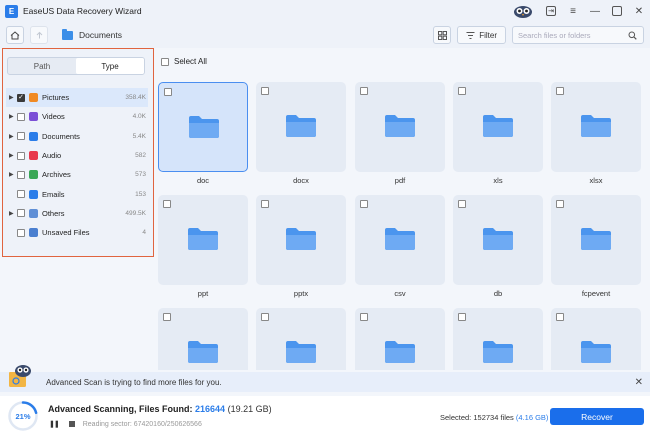 The image size is (650, 435). Describe the element at coordinates (573, 11) in the screenshot. I see `menu-icon: ≡` at that location.